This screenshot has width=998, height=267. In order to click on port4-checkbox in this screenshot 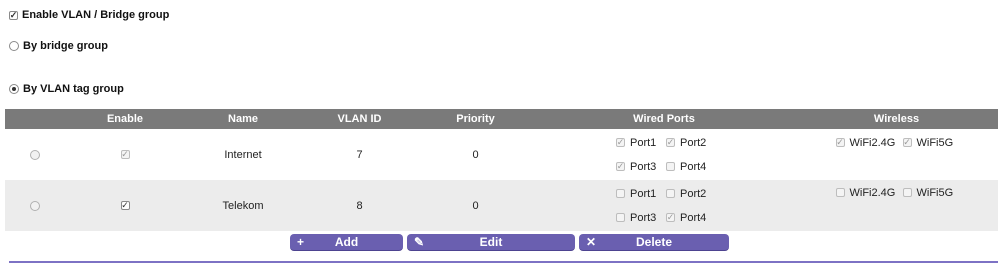, I will do `click(670, 167)`.